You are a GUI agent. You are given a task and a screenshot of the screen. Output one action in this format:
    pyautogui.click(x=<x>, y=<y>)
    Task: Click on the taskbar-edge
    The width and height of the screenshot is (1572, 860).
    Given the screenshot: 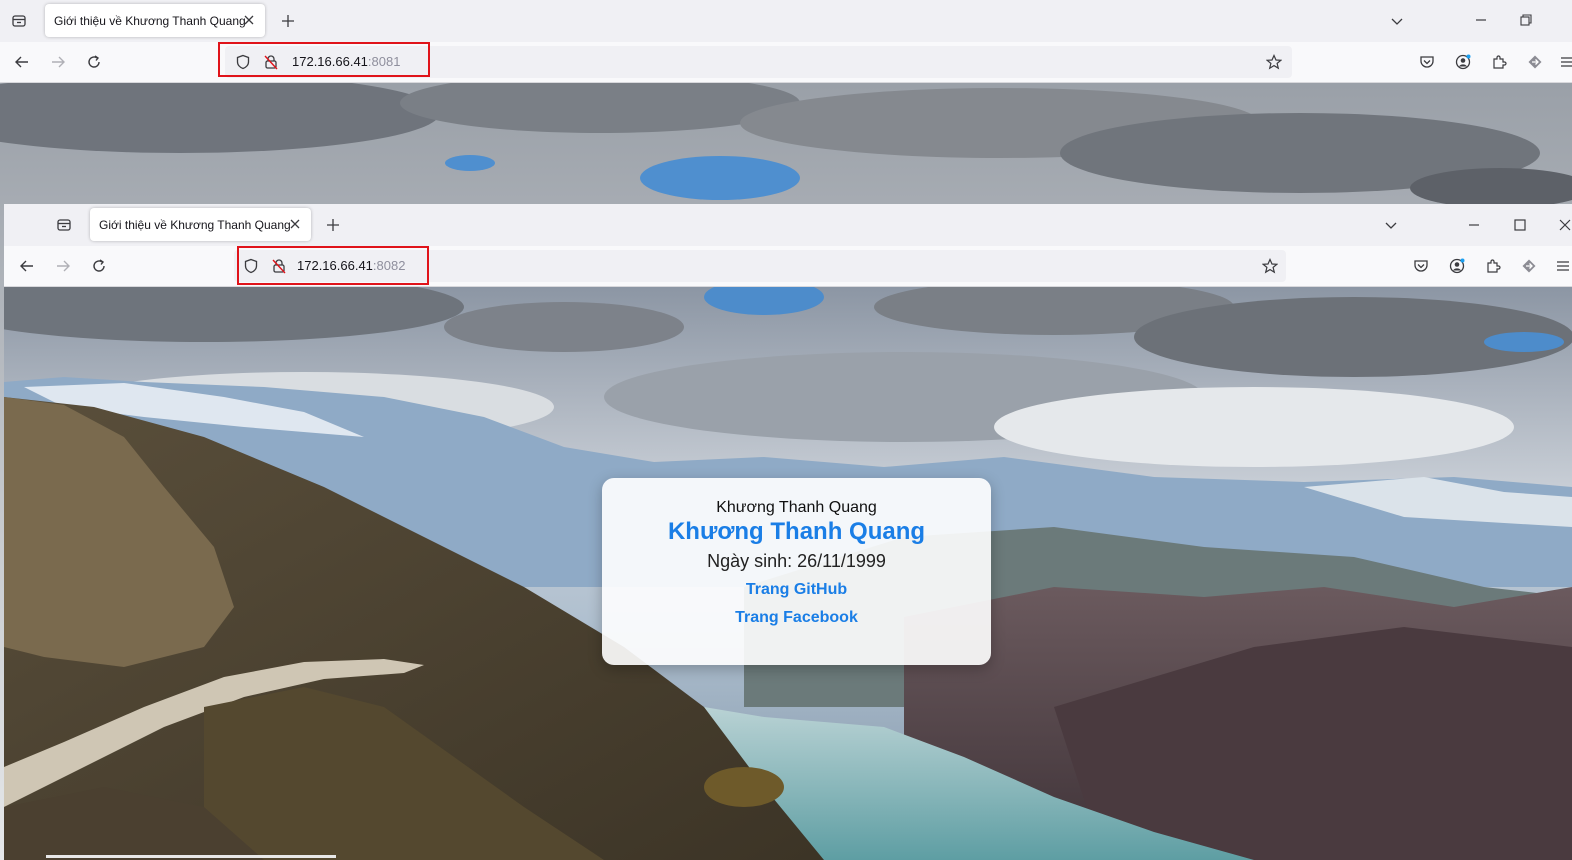 What is the action you would take?
    pyautogui.click(x=191, y=856)
    